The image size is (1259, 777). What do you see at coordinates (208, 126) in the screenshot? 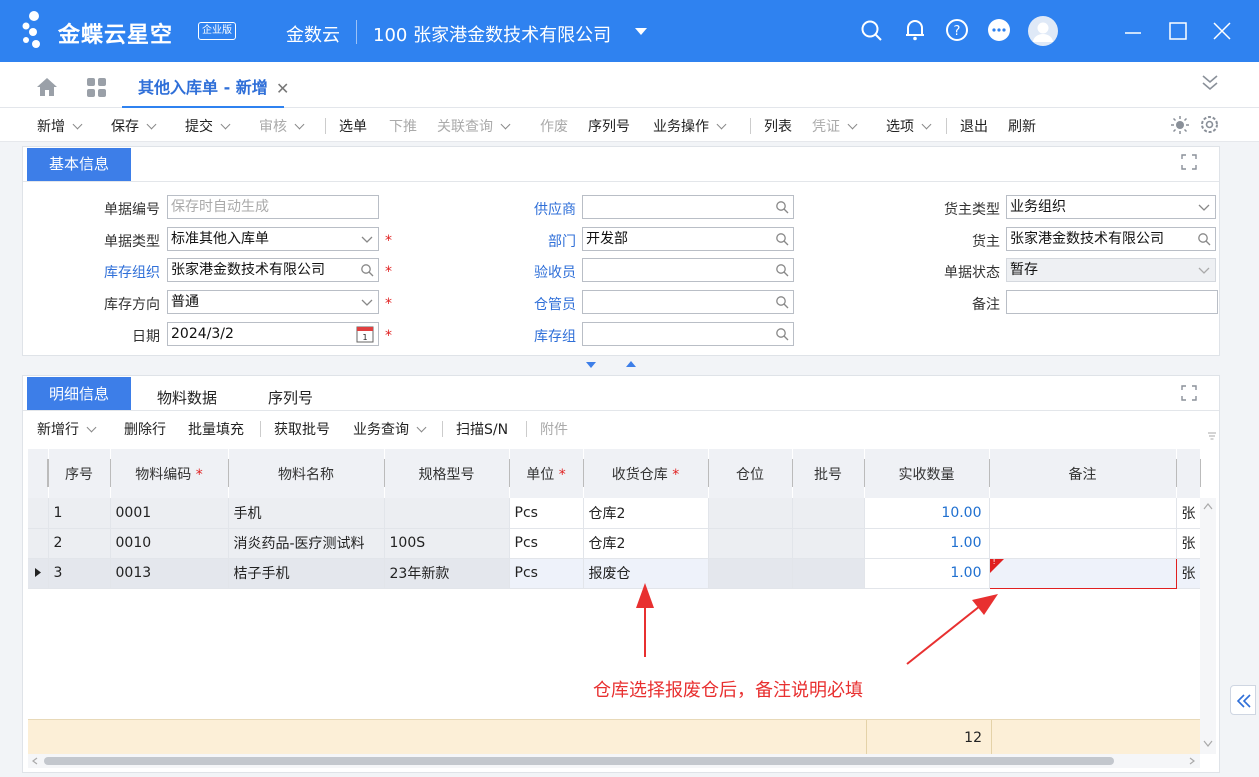
I see `submit-button: 提交` at bounding box center [208, 126].